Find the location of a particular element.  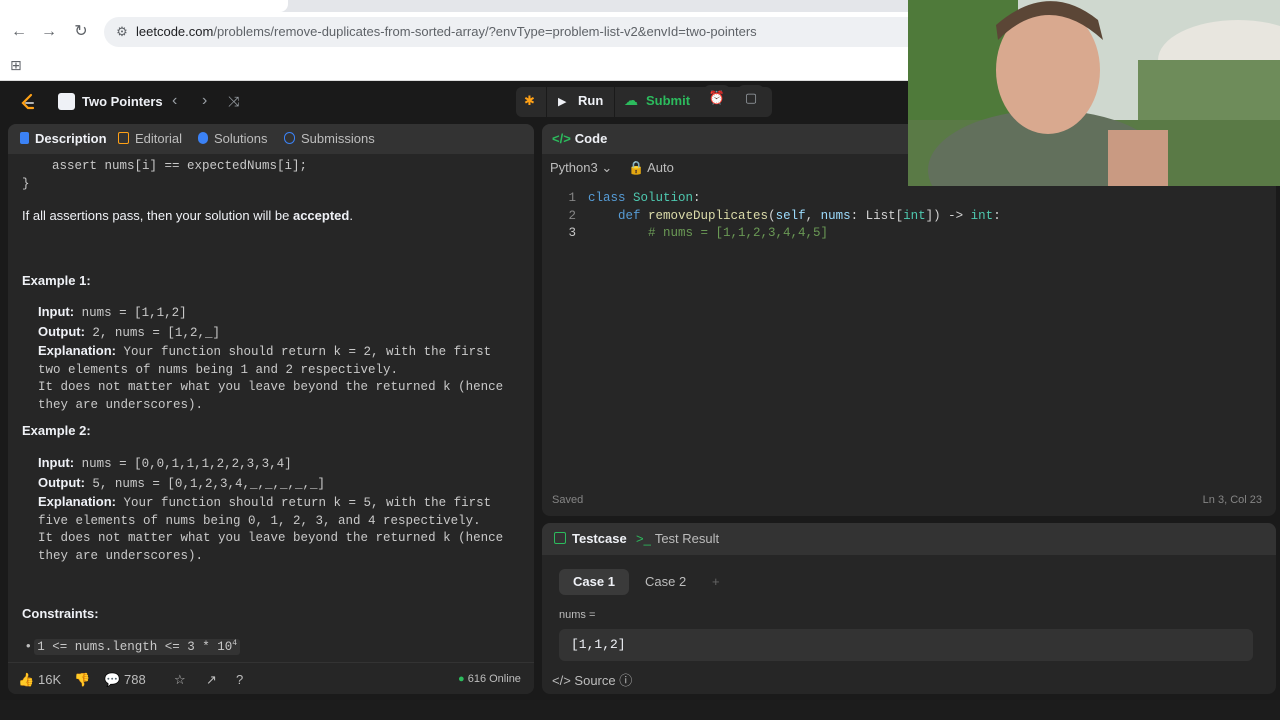

forward-icon: → is located at coordinates (49, 32).